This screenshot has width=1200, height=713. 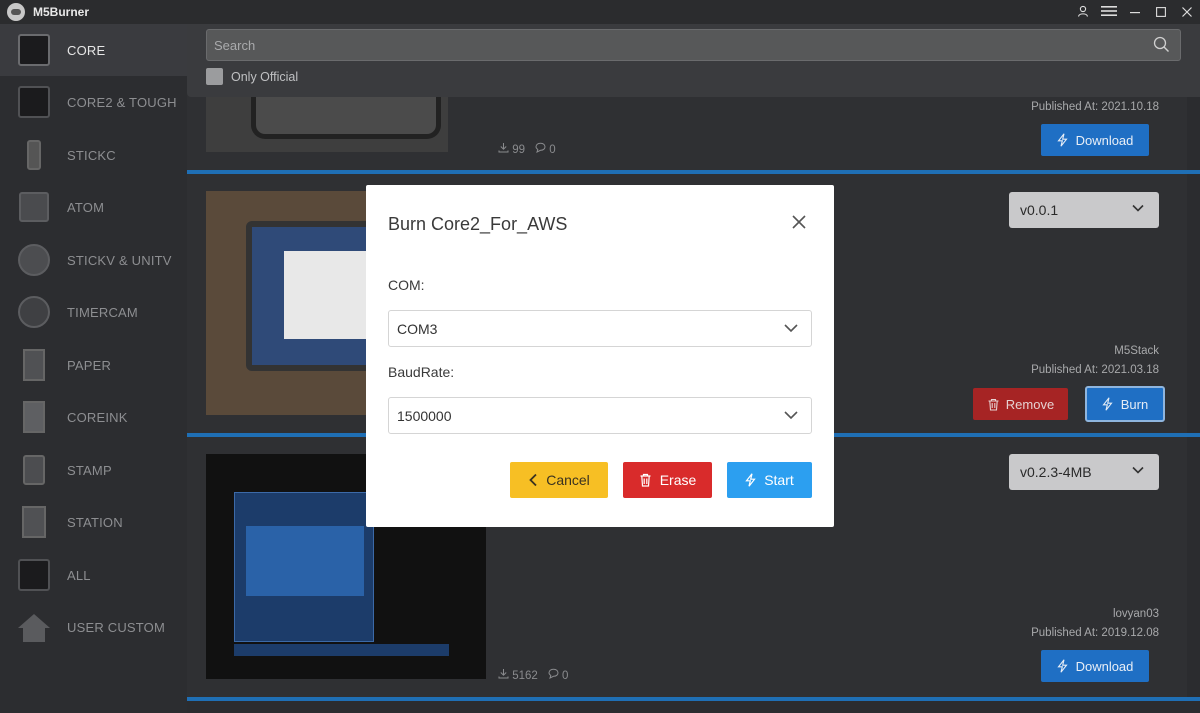 What do you see at coordinates (769, 480) in the screenshot?
I see `start-button: Start` at bounding box center [769, 480].